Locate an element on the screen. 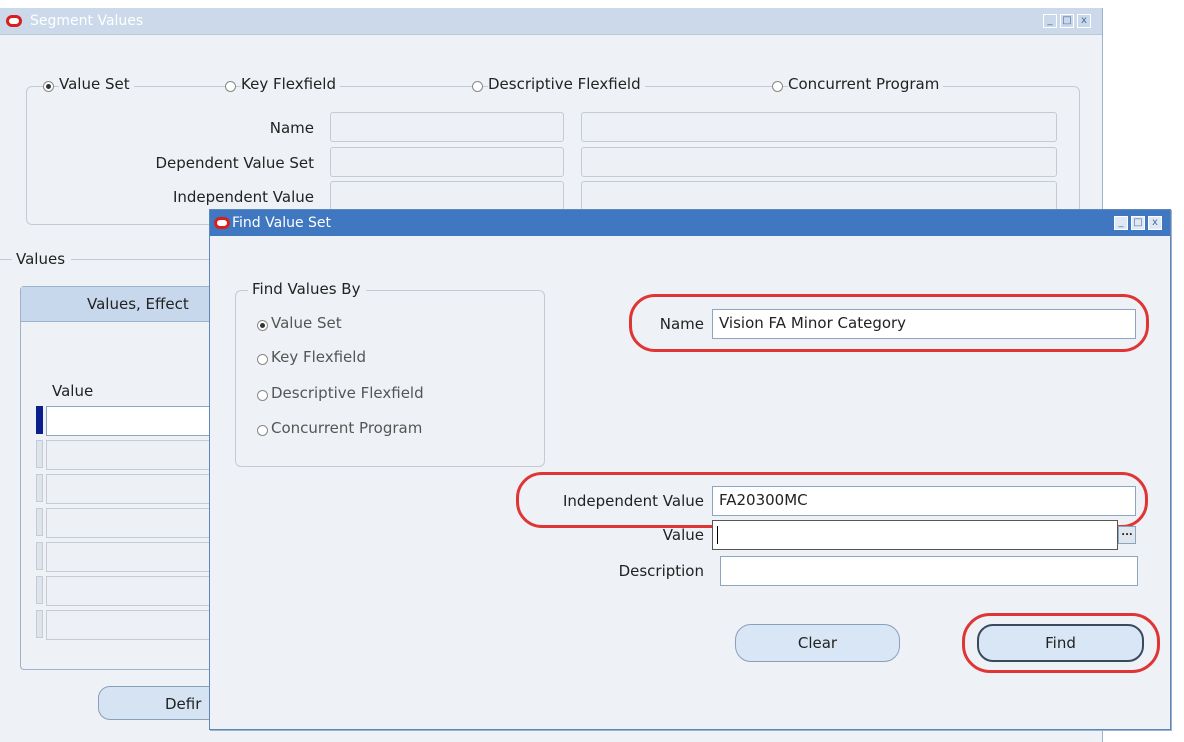 Image resolution: width=1184 pixels, height=742 pixels. radio-key-flexfield-label: Key Flexfield is located at coordinates (290, 84).